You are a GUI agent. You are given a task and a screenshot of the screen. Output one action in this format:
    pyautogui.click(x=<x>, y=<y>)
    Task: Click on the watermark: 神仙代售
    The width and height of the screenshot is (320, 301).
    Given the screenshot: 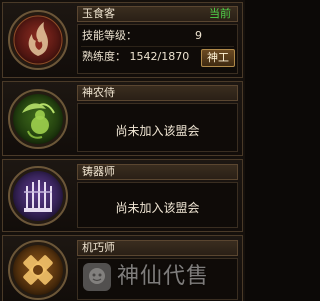 What is the action you would take?
    pyautogui.click(x=163, y=277)
    